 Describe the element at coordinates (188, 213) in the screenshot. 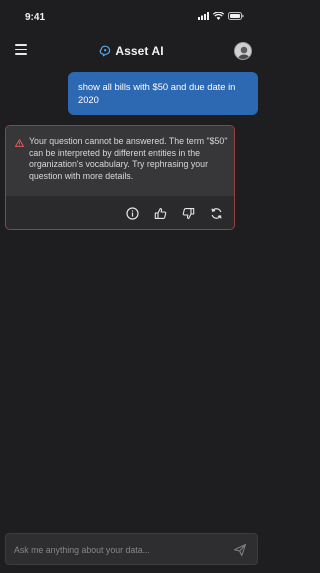

I see `thumbs-down-icon` at that location.